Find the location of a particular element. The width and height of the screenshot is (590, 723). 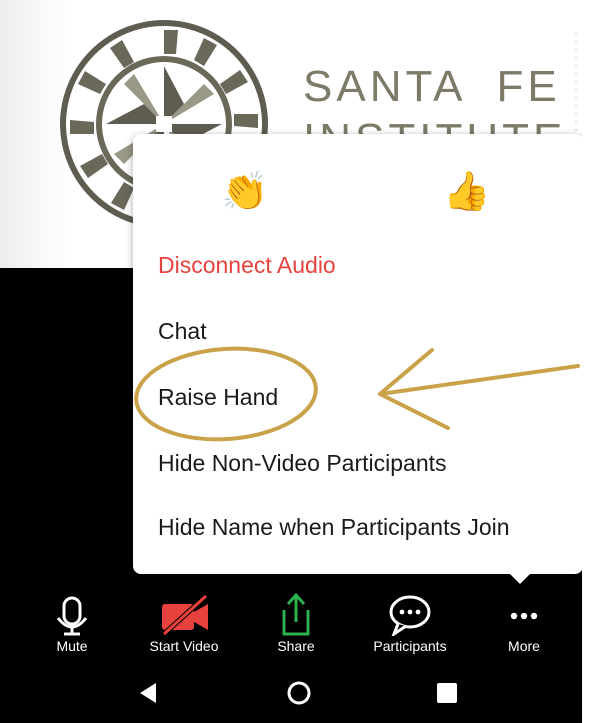

share-arrow-icon is located at coordinates (296, 614).